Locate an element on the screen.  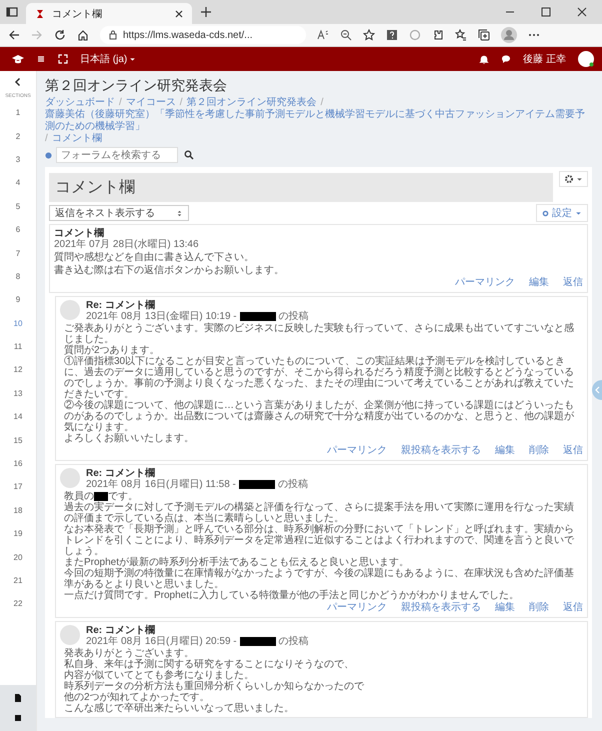
post-text: ②今後の課題について、他の課題に…という言葉がありましたが、企業側が他に持っている課題にはどういったものがあるのでしょうか。出品数については齋藤さんの研究で十分な精度が出ているのかな、と思うと、他の課題が気になります。 is located at coordinates (319, 416).